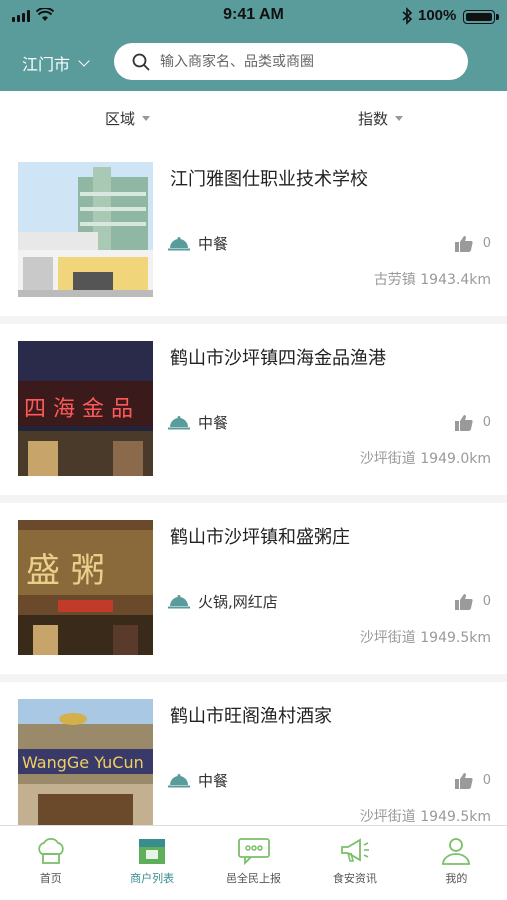 This screenshot has width=507, height=900. Describe the element at coordinates (432, 280) in the screenshot. I see `merchant-location: 古劳镇 1943.4km` at that location.